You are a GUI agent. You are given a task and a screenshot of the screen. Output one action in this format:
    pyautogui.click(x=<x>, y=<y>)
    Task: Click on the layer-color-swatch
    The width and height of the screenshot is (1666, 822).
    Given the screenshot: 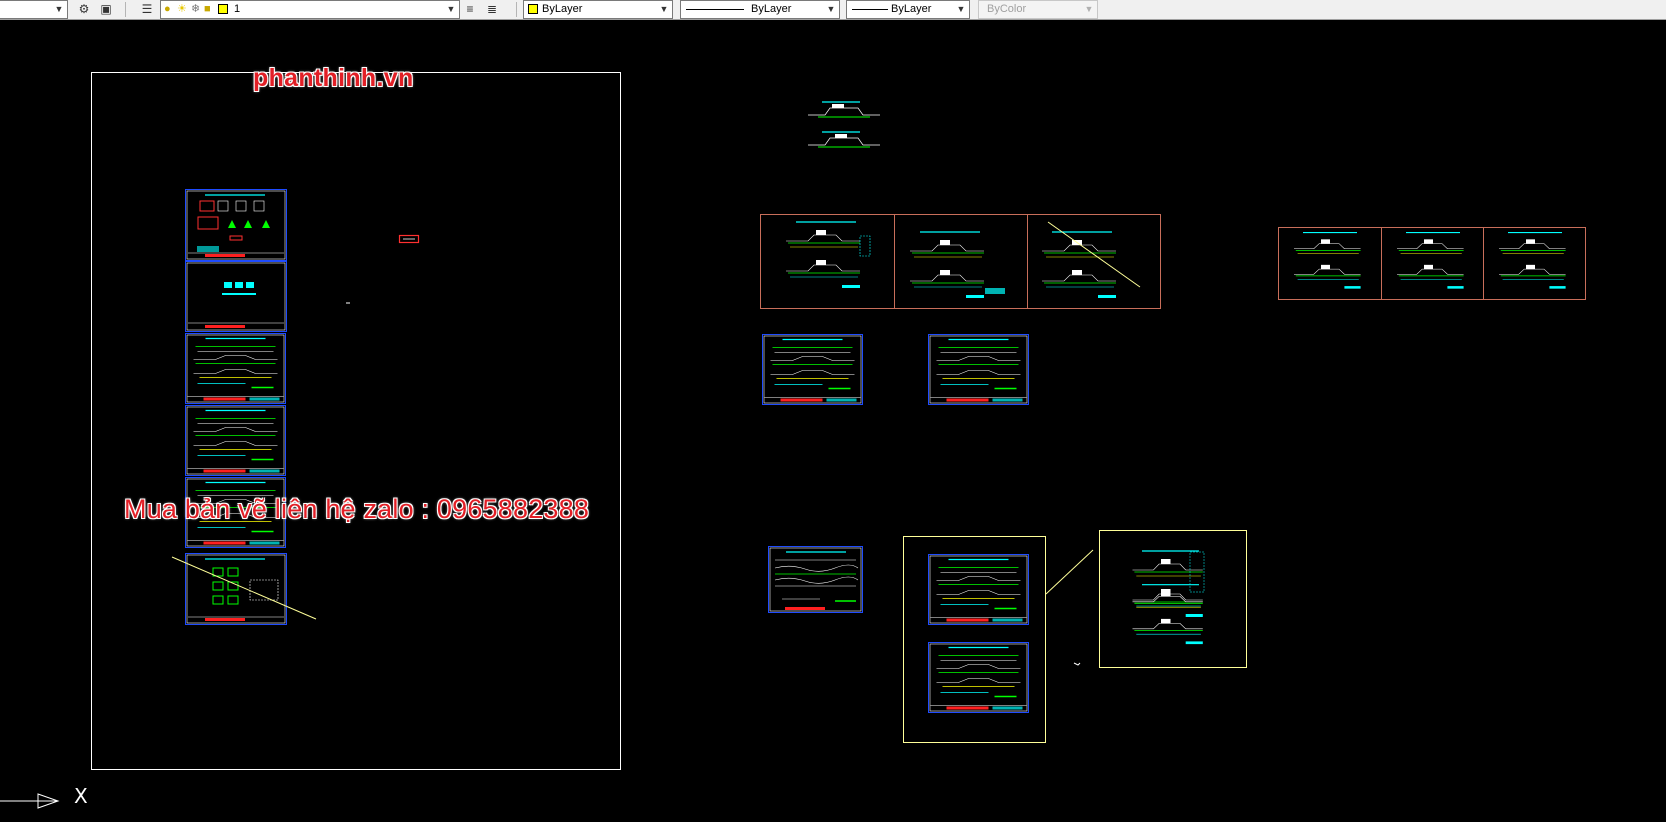 What is the action you would take?
    pyautogui.click(x=223, y=9)
    